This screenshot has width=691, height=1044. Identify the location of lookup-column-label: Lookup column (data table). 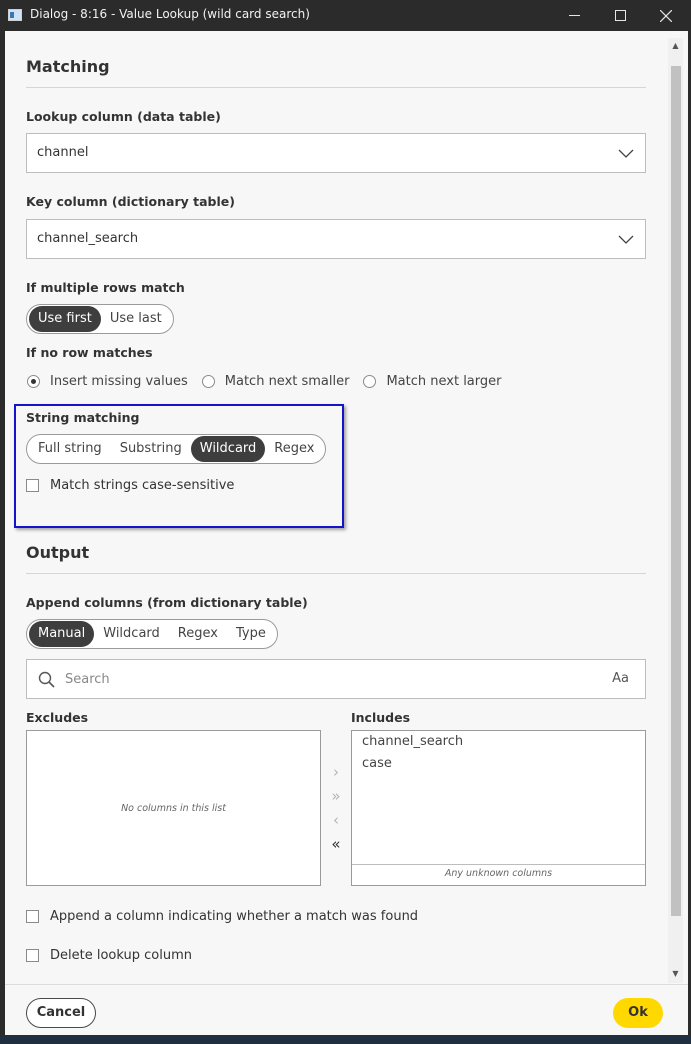
(123, 116).